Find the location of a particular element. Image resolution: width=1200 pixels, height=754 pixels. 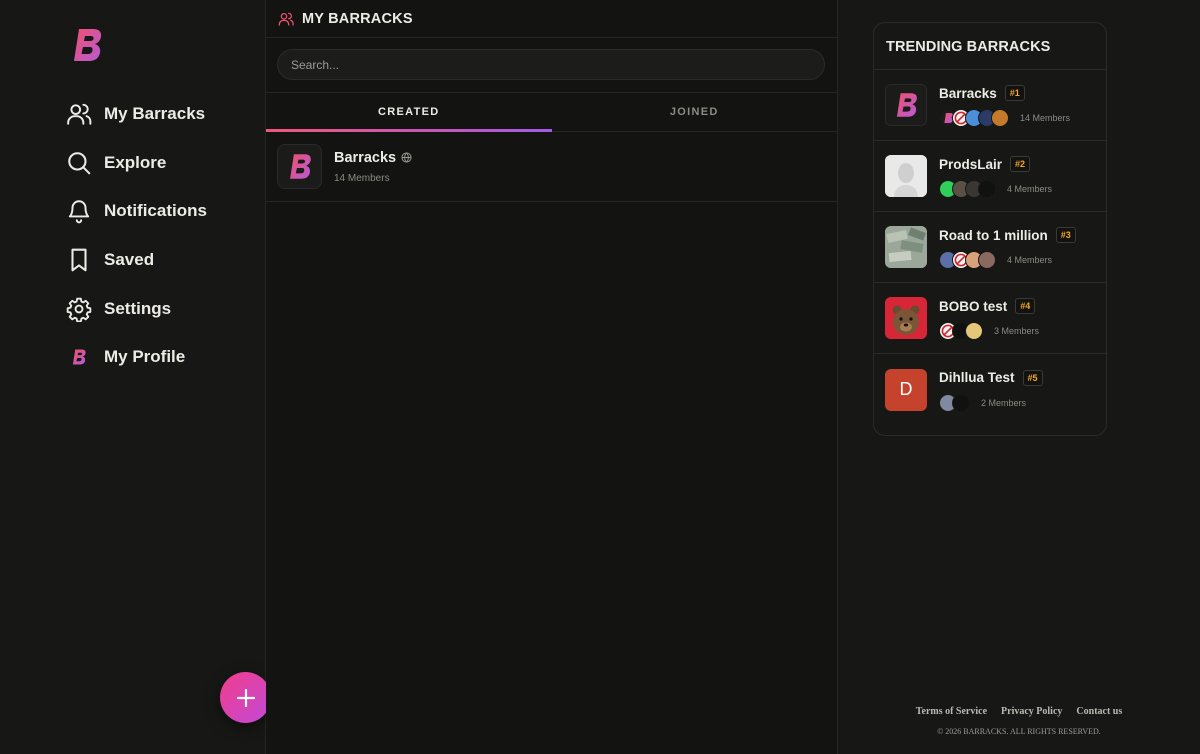

sidebar-item-label: Notifications is located at coordinates (155, 211).